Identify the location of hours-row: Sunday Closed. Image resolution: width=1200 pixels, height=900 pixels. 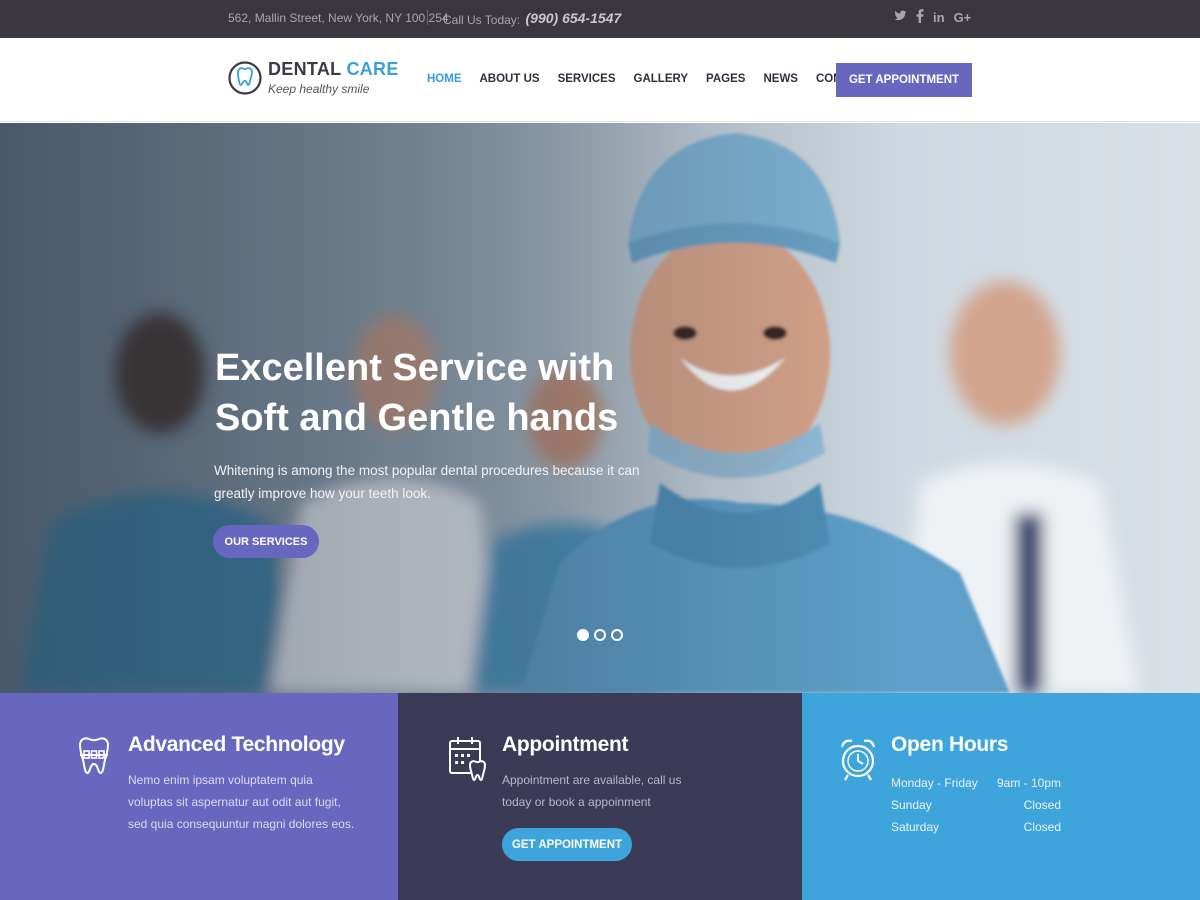
(976, 805).